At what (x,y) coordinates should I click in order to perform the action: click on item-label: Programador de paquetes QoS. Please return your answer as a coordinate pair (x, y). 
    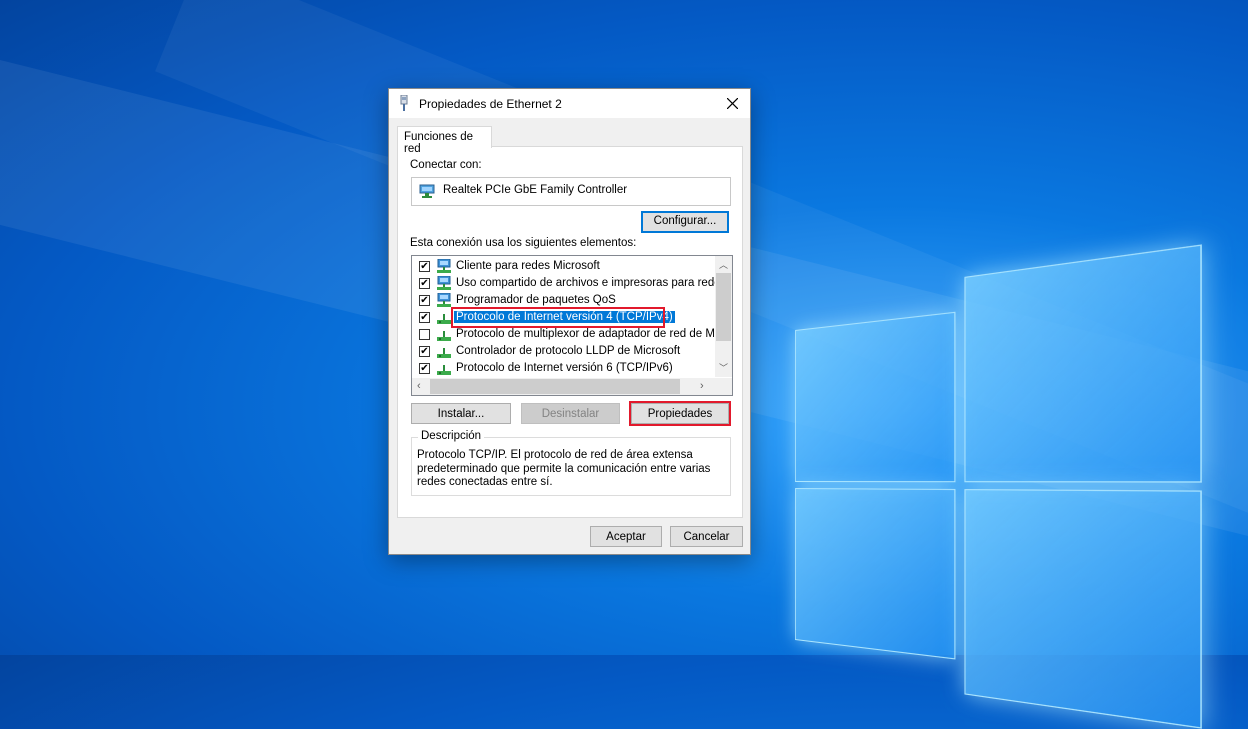
    Looking at the image, I should click on (536, 300).